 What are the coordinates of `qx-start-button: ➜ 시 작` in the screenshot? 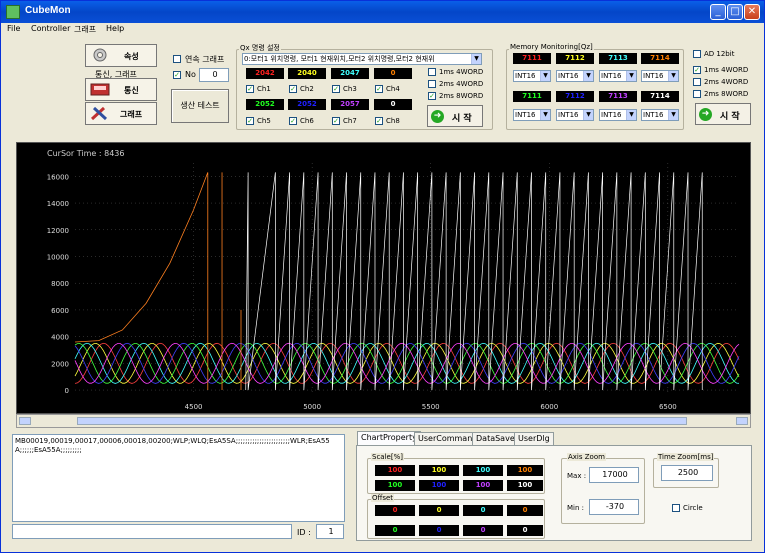 It's located at (455, 116).